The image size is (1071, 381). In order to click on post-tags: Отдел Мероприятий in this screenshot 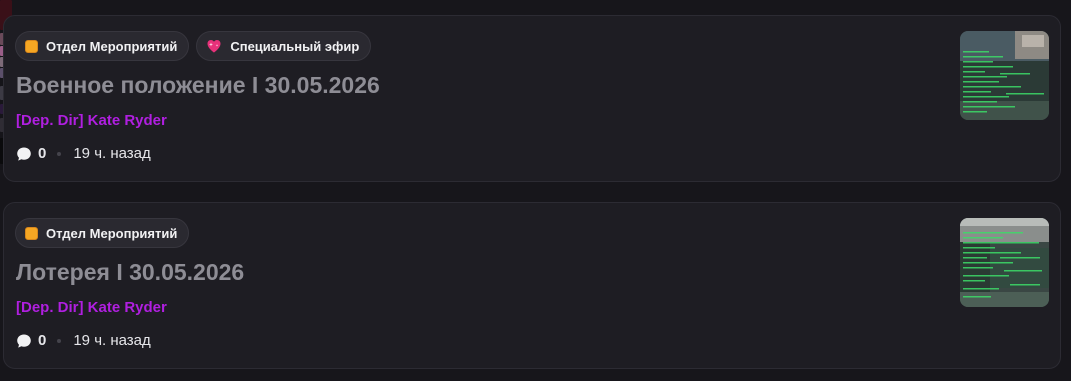, I will do `click(102, 233)`.